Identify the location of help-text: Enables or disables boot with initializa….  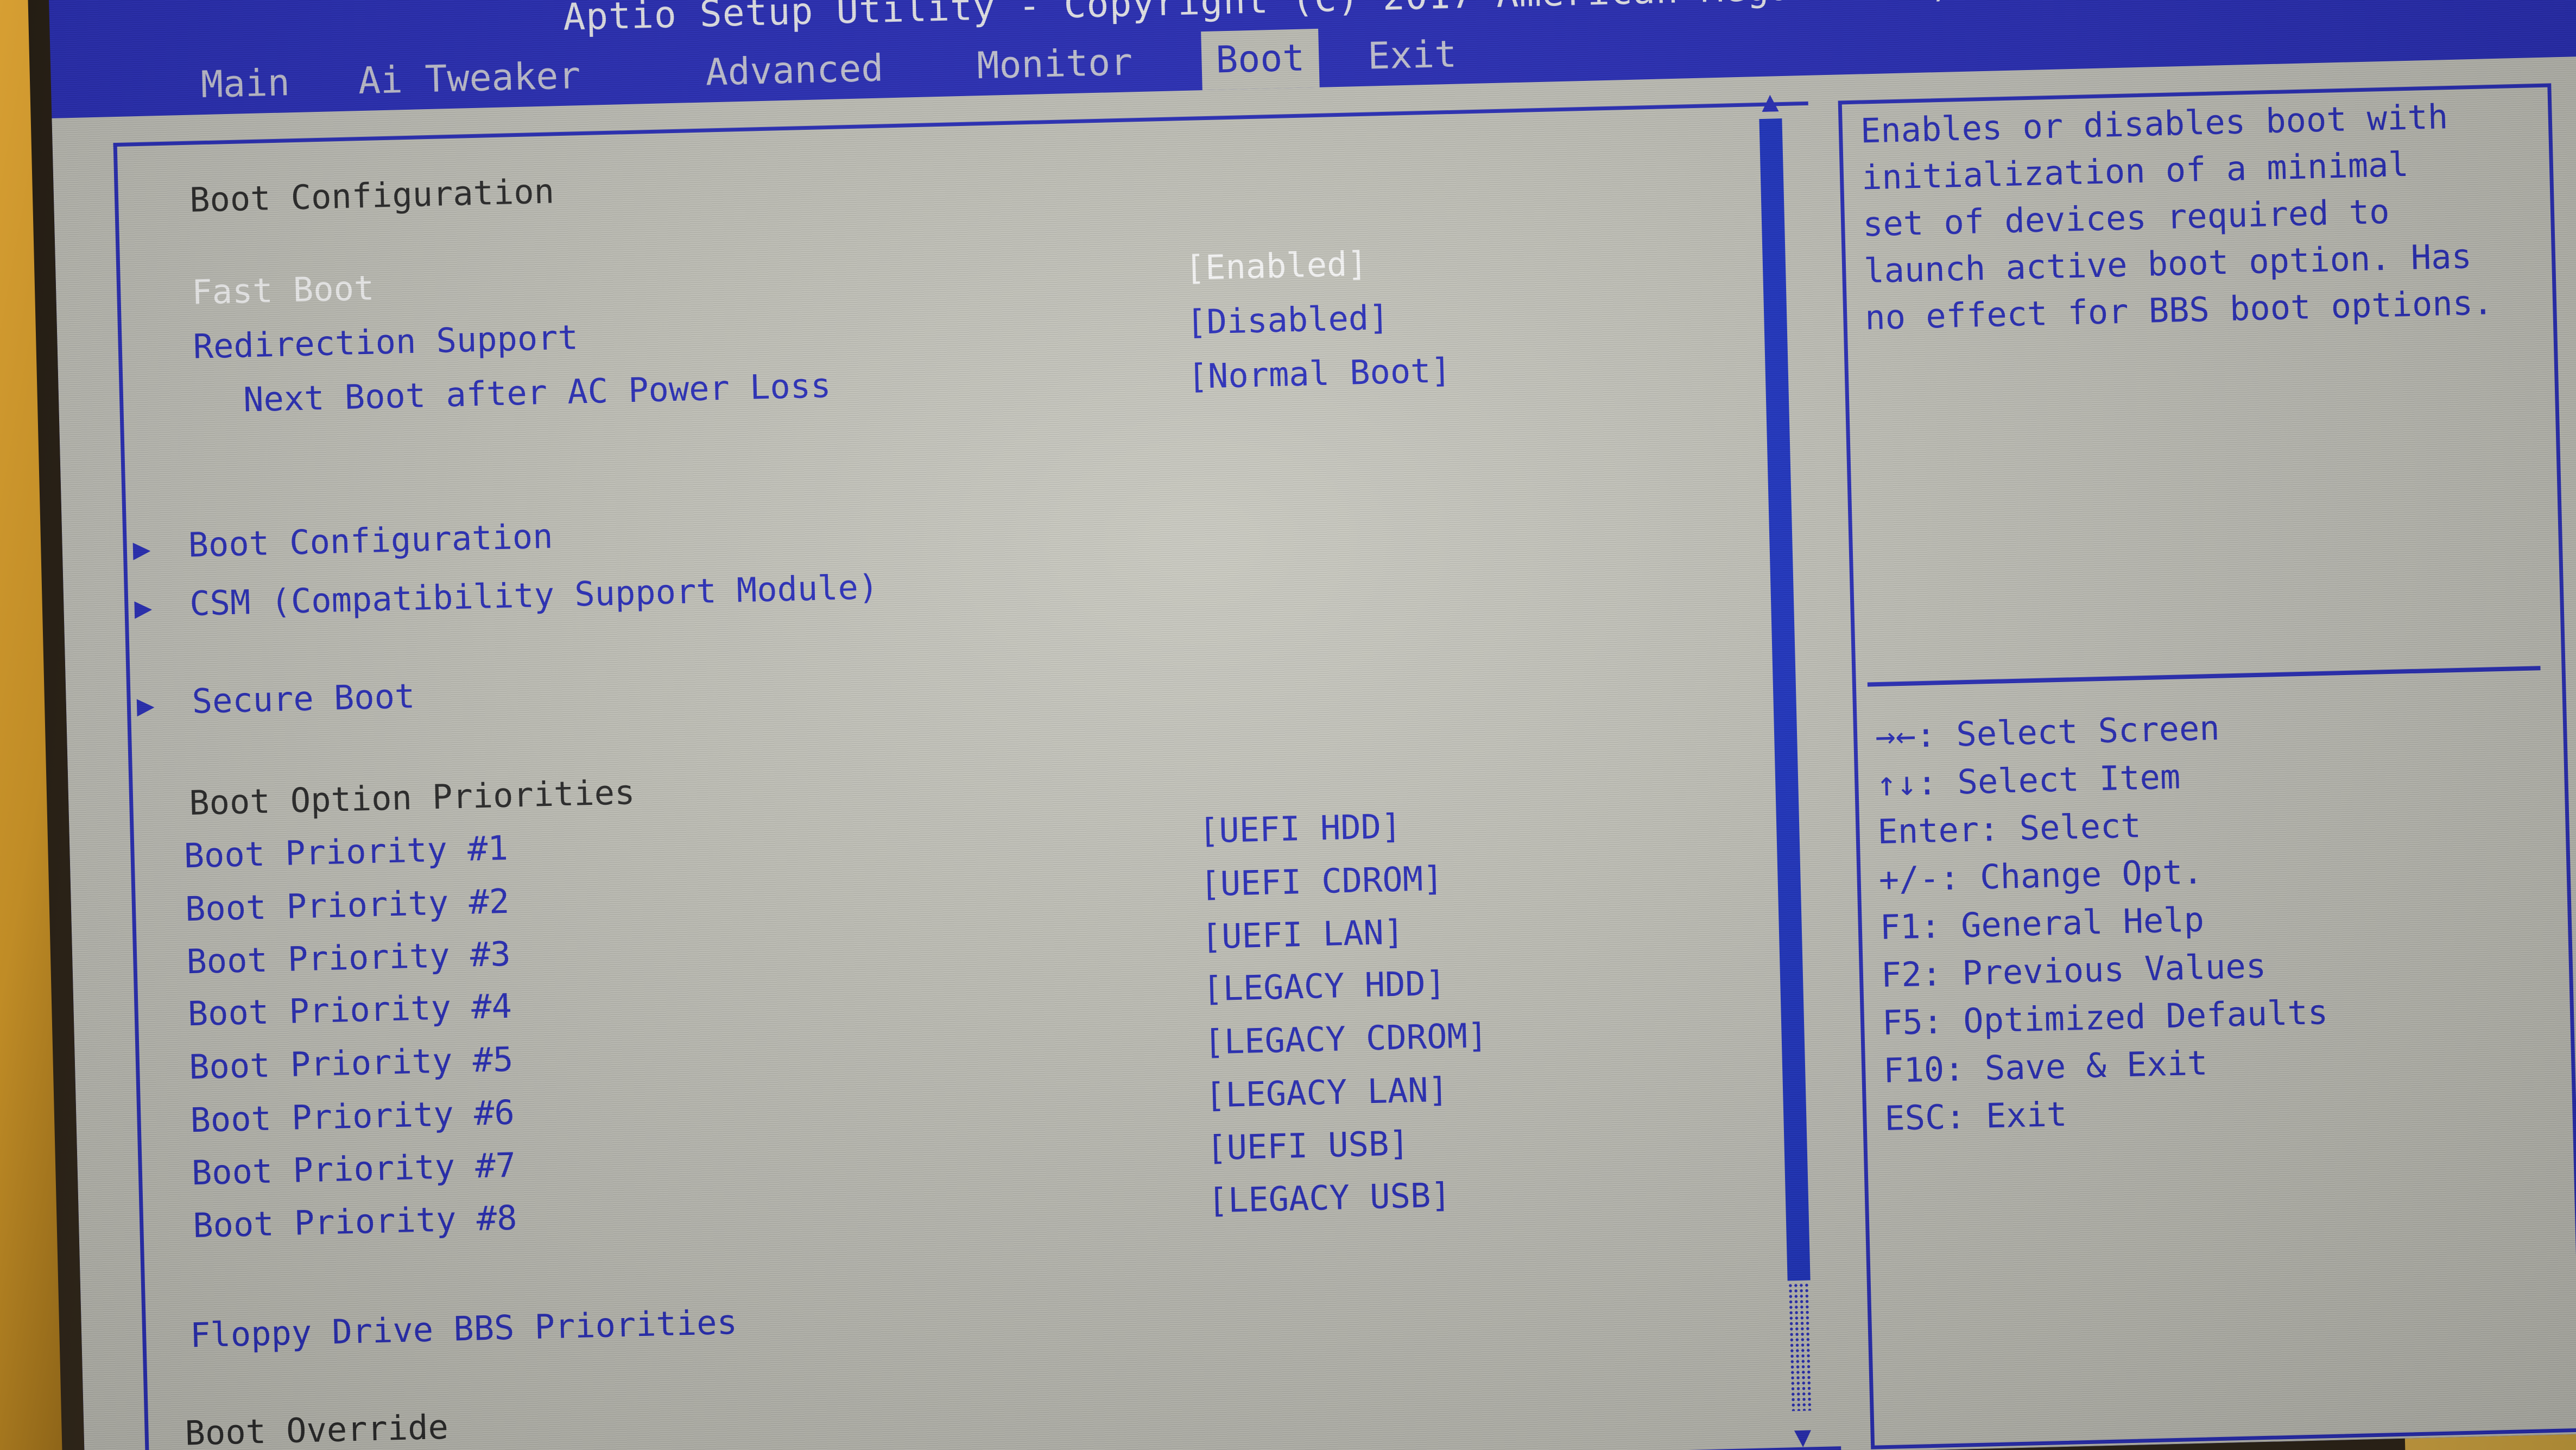
(2177, 217).